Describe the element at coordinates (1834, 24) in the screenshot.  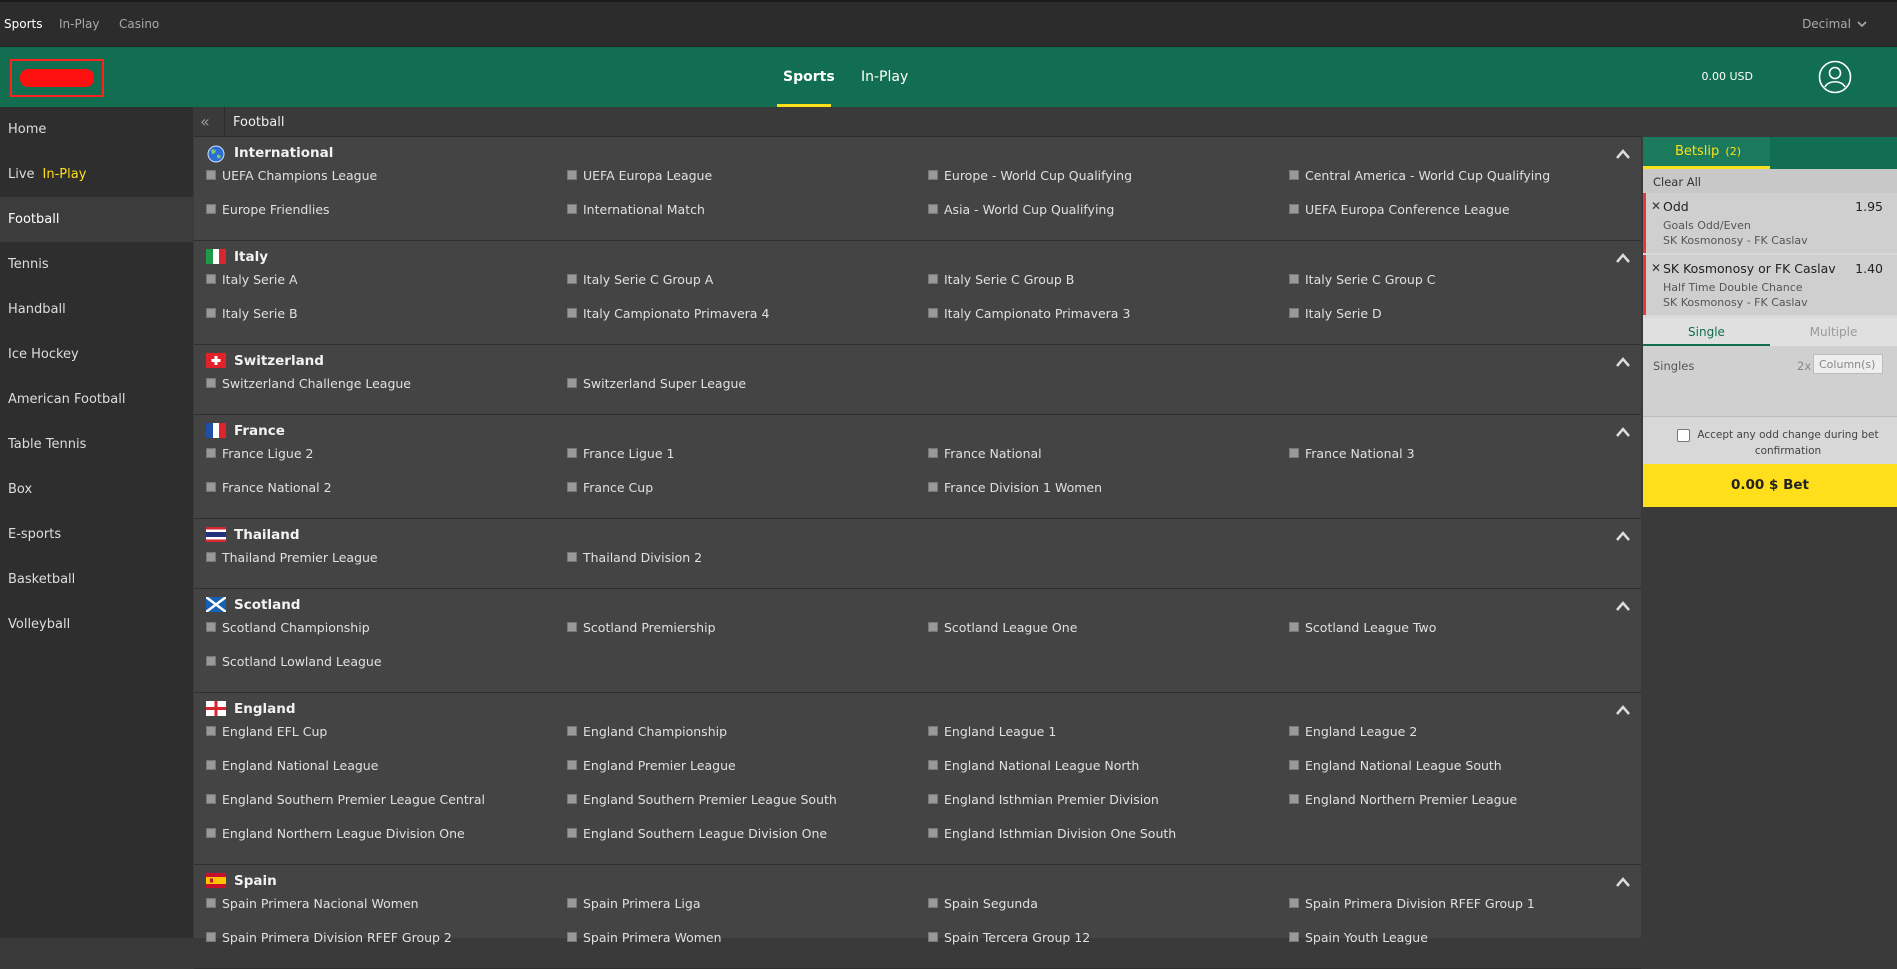
I see `odds-format-select: Decimal` at that location.